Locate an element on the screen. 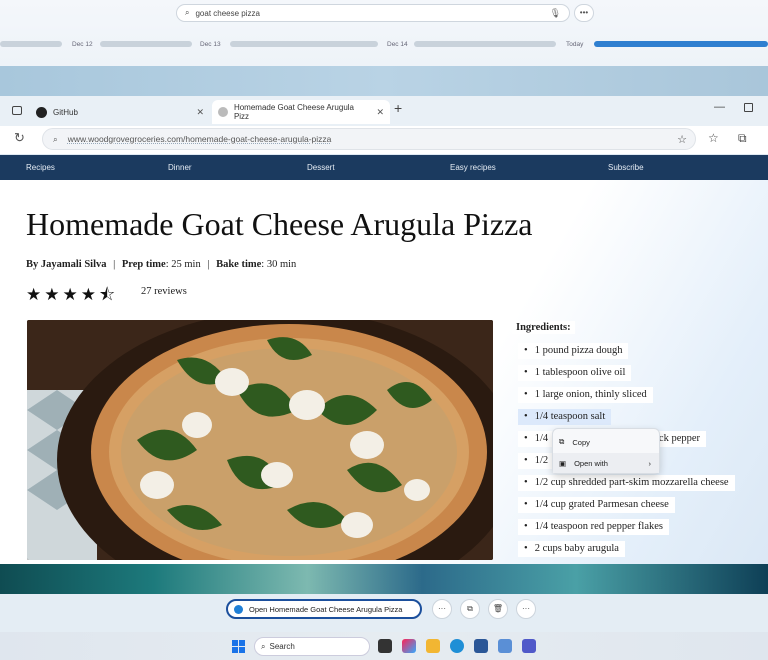 The image size is (768, 660). site-icon is located at coordinates (223, 112).